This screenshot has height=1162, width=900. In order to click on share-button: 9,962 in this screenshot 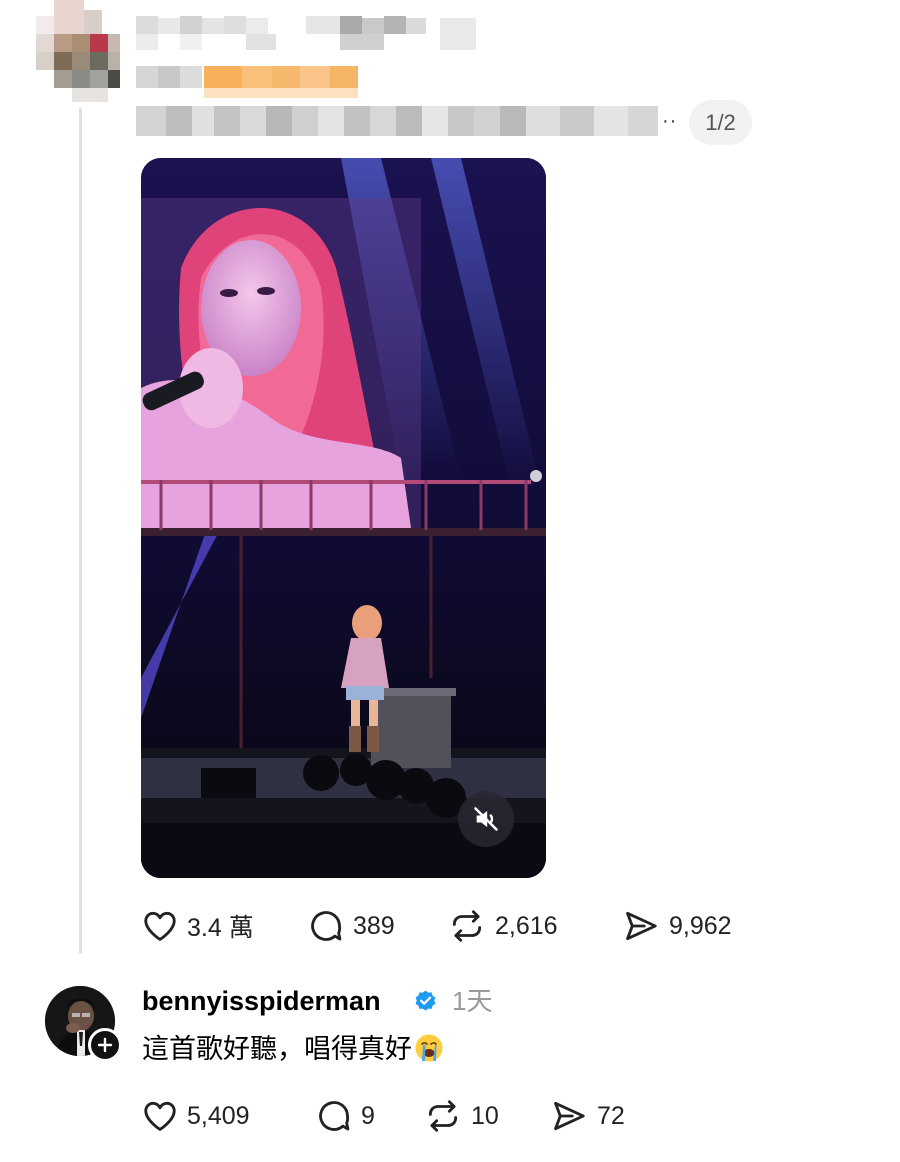, I will do `click(676, 926)`.